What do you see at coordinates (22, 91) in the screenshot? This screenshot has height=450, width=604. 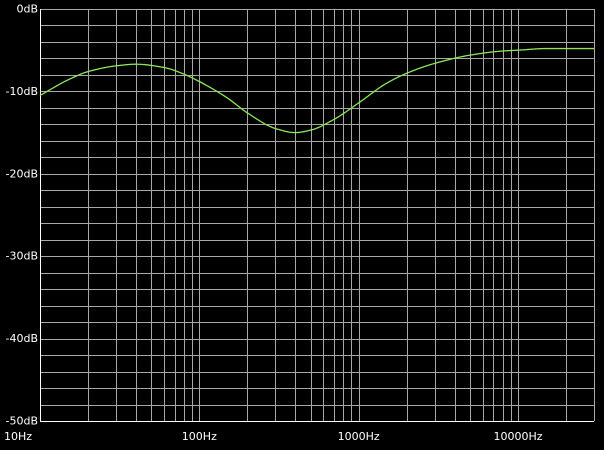 I see `y-tick-label: -10dB` at bounding box center [22, 91].